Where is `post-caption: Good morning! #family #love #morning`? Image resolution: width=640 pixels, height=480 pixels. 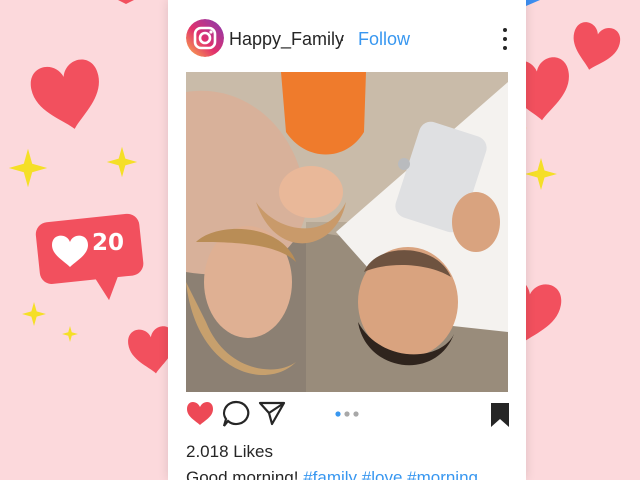 post-caption: Good morning! #family #love #morning is located at coordinates (356, 474).